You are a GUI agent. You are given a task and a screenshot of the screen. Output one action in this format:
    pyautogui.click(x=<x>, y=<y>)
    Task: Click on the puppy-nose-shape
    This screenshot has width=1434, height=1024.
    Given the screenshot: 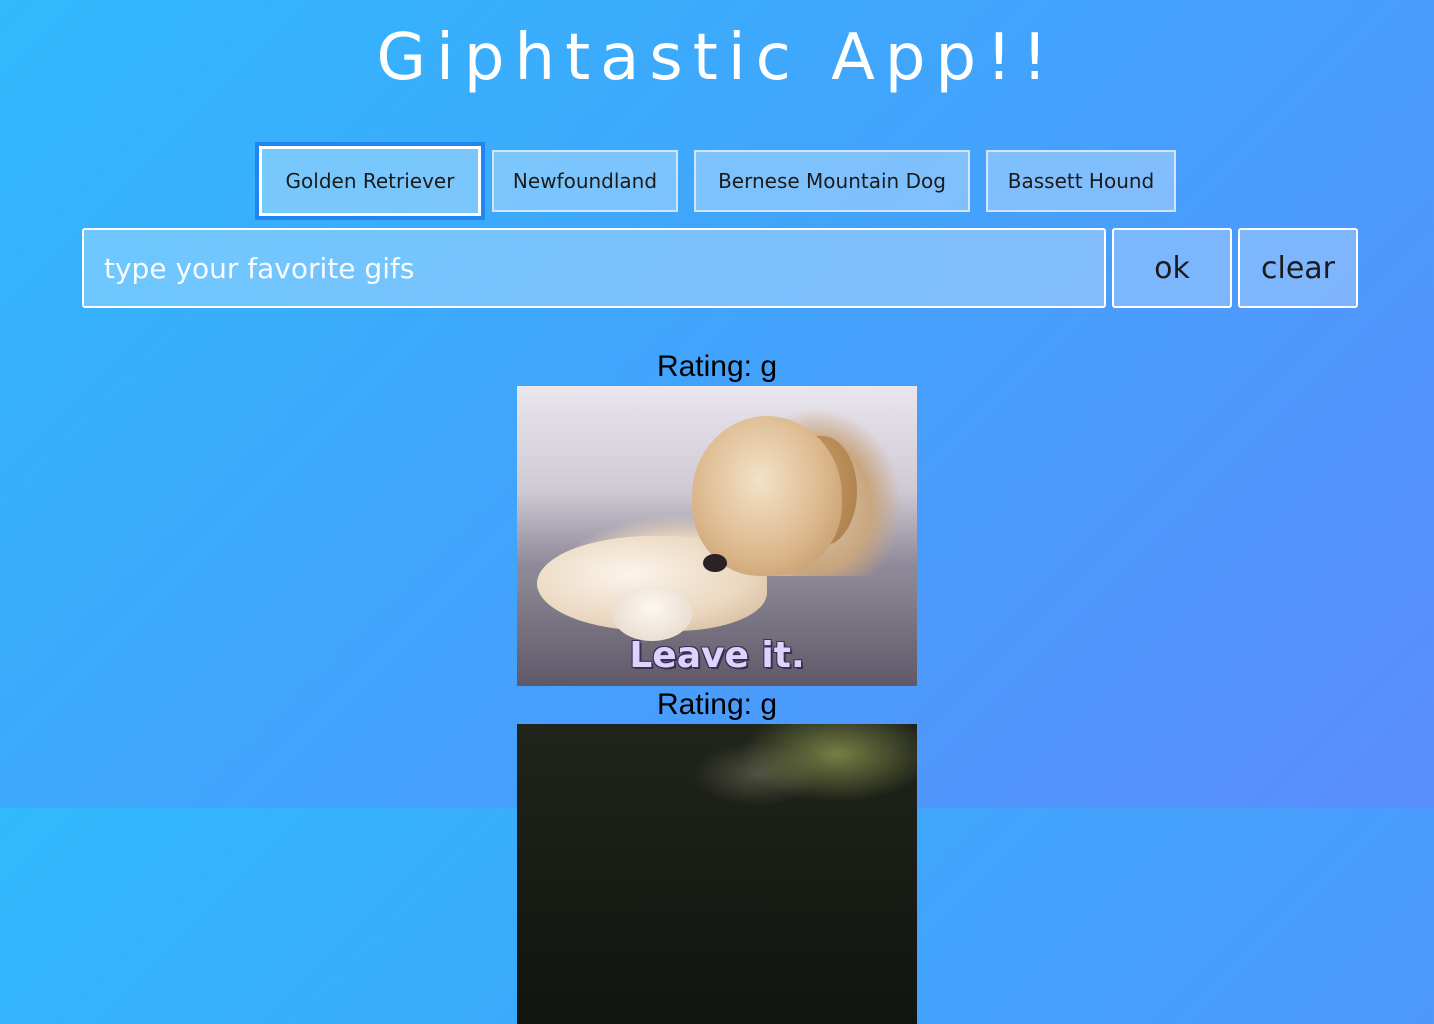 What is the action you would take?
    pyautogui.click(x=715, y=563)
    